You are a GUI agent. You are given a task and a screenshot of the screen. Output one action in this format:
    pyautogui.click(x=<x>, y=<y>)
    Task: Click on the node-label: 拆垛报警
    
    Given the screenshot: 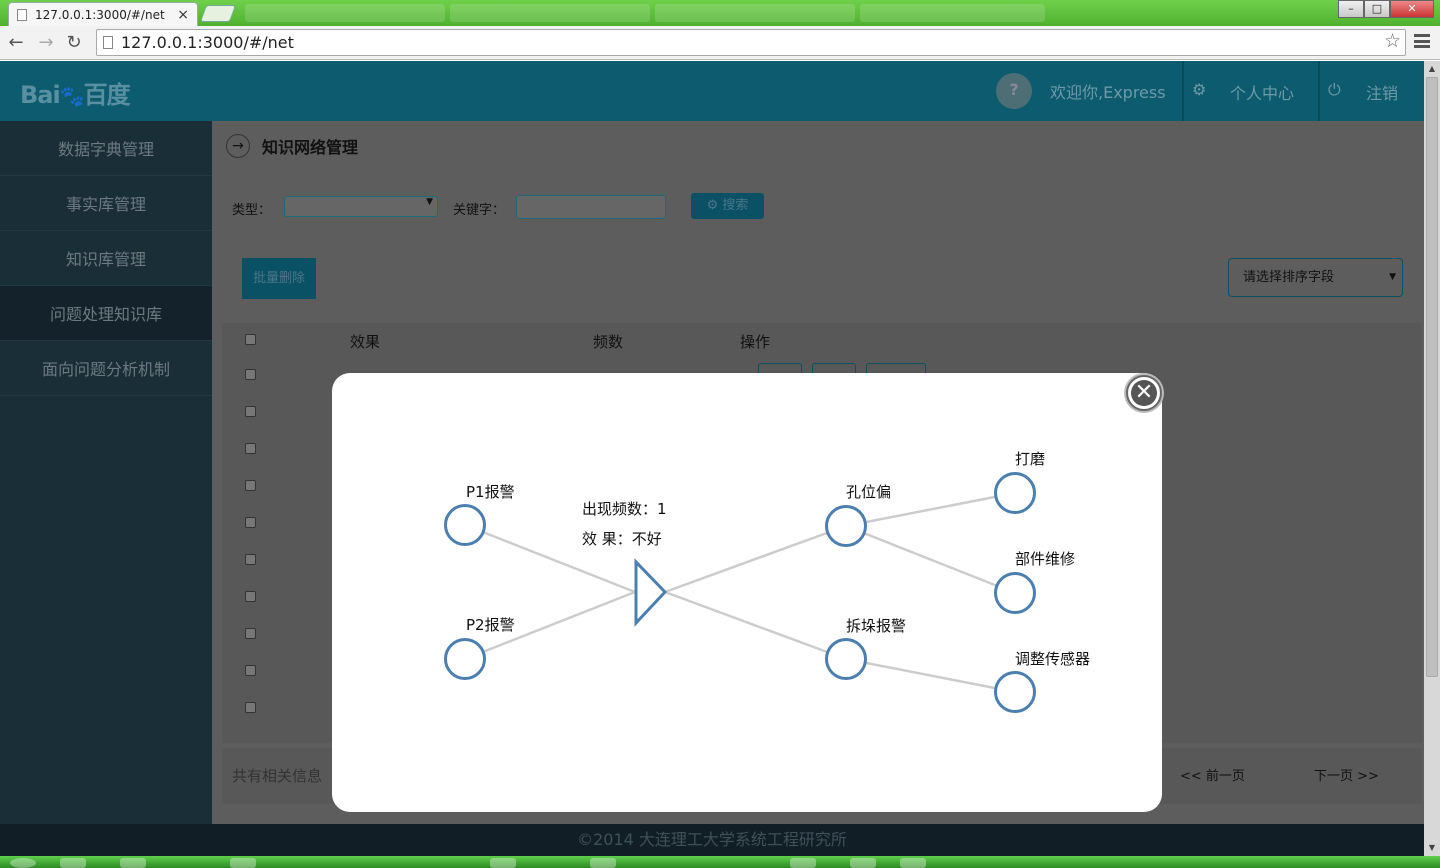 What is the action you would take?
    pyautogui.click(x=876, y=626)
    